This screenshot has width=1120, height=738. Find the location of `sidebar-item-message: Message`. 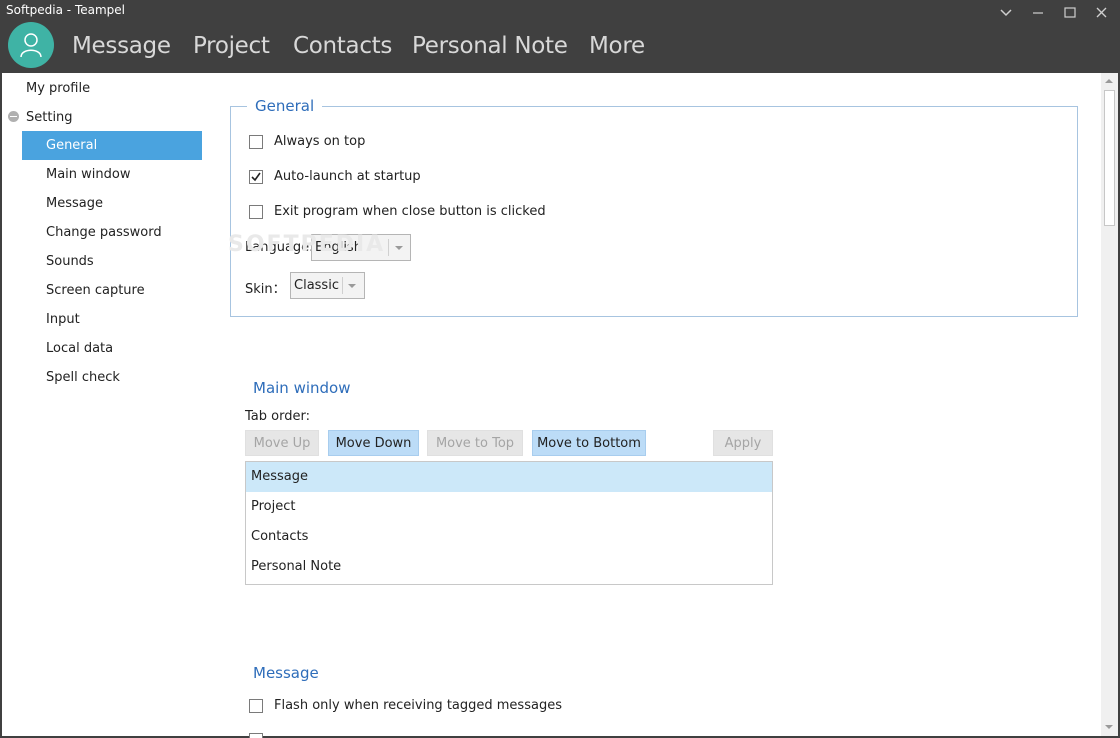

sidebar-item-message: Message is located at coordinates (74, 203).